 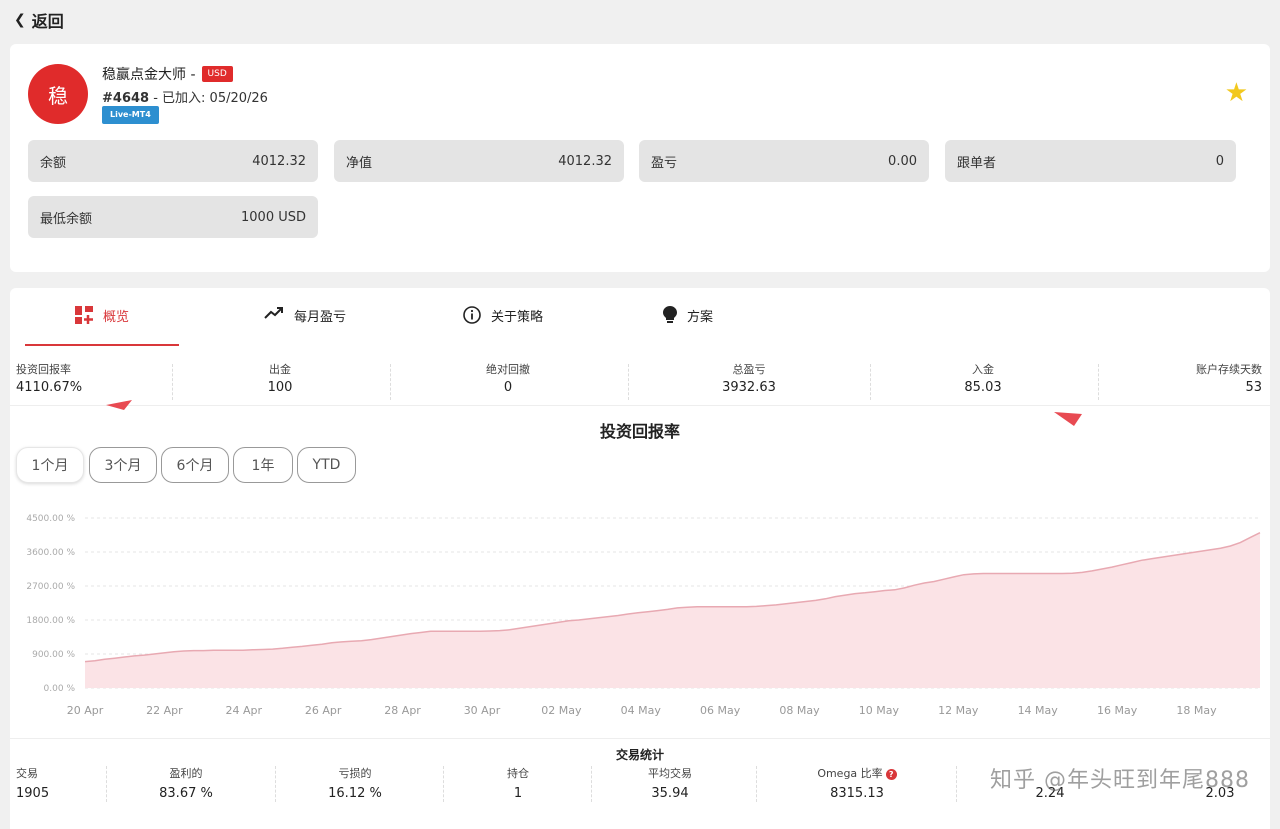 What do you see at coordinates (508, 369) in the screenshot?
I see `metric-label: 绝对回撤` at bounding box center [508, 369].